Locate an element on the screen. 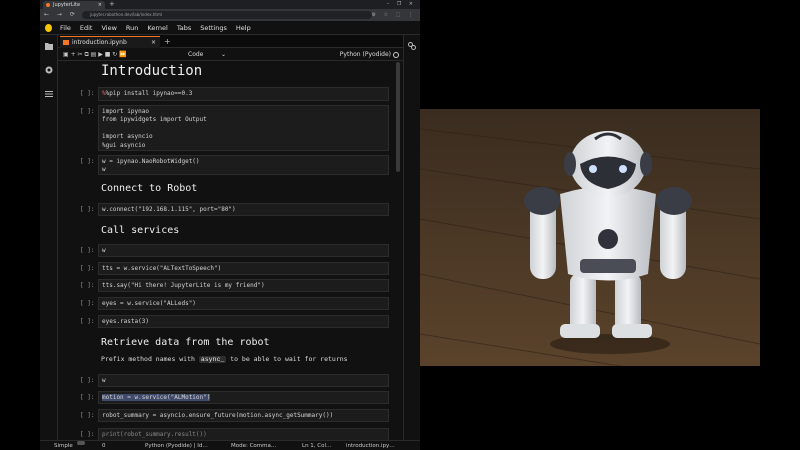 This screenshot has width=800, height=450. left-sidebar is located at coordinates (49, 237).